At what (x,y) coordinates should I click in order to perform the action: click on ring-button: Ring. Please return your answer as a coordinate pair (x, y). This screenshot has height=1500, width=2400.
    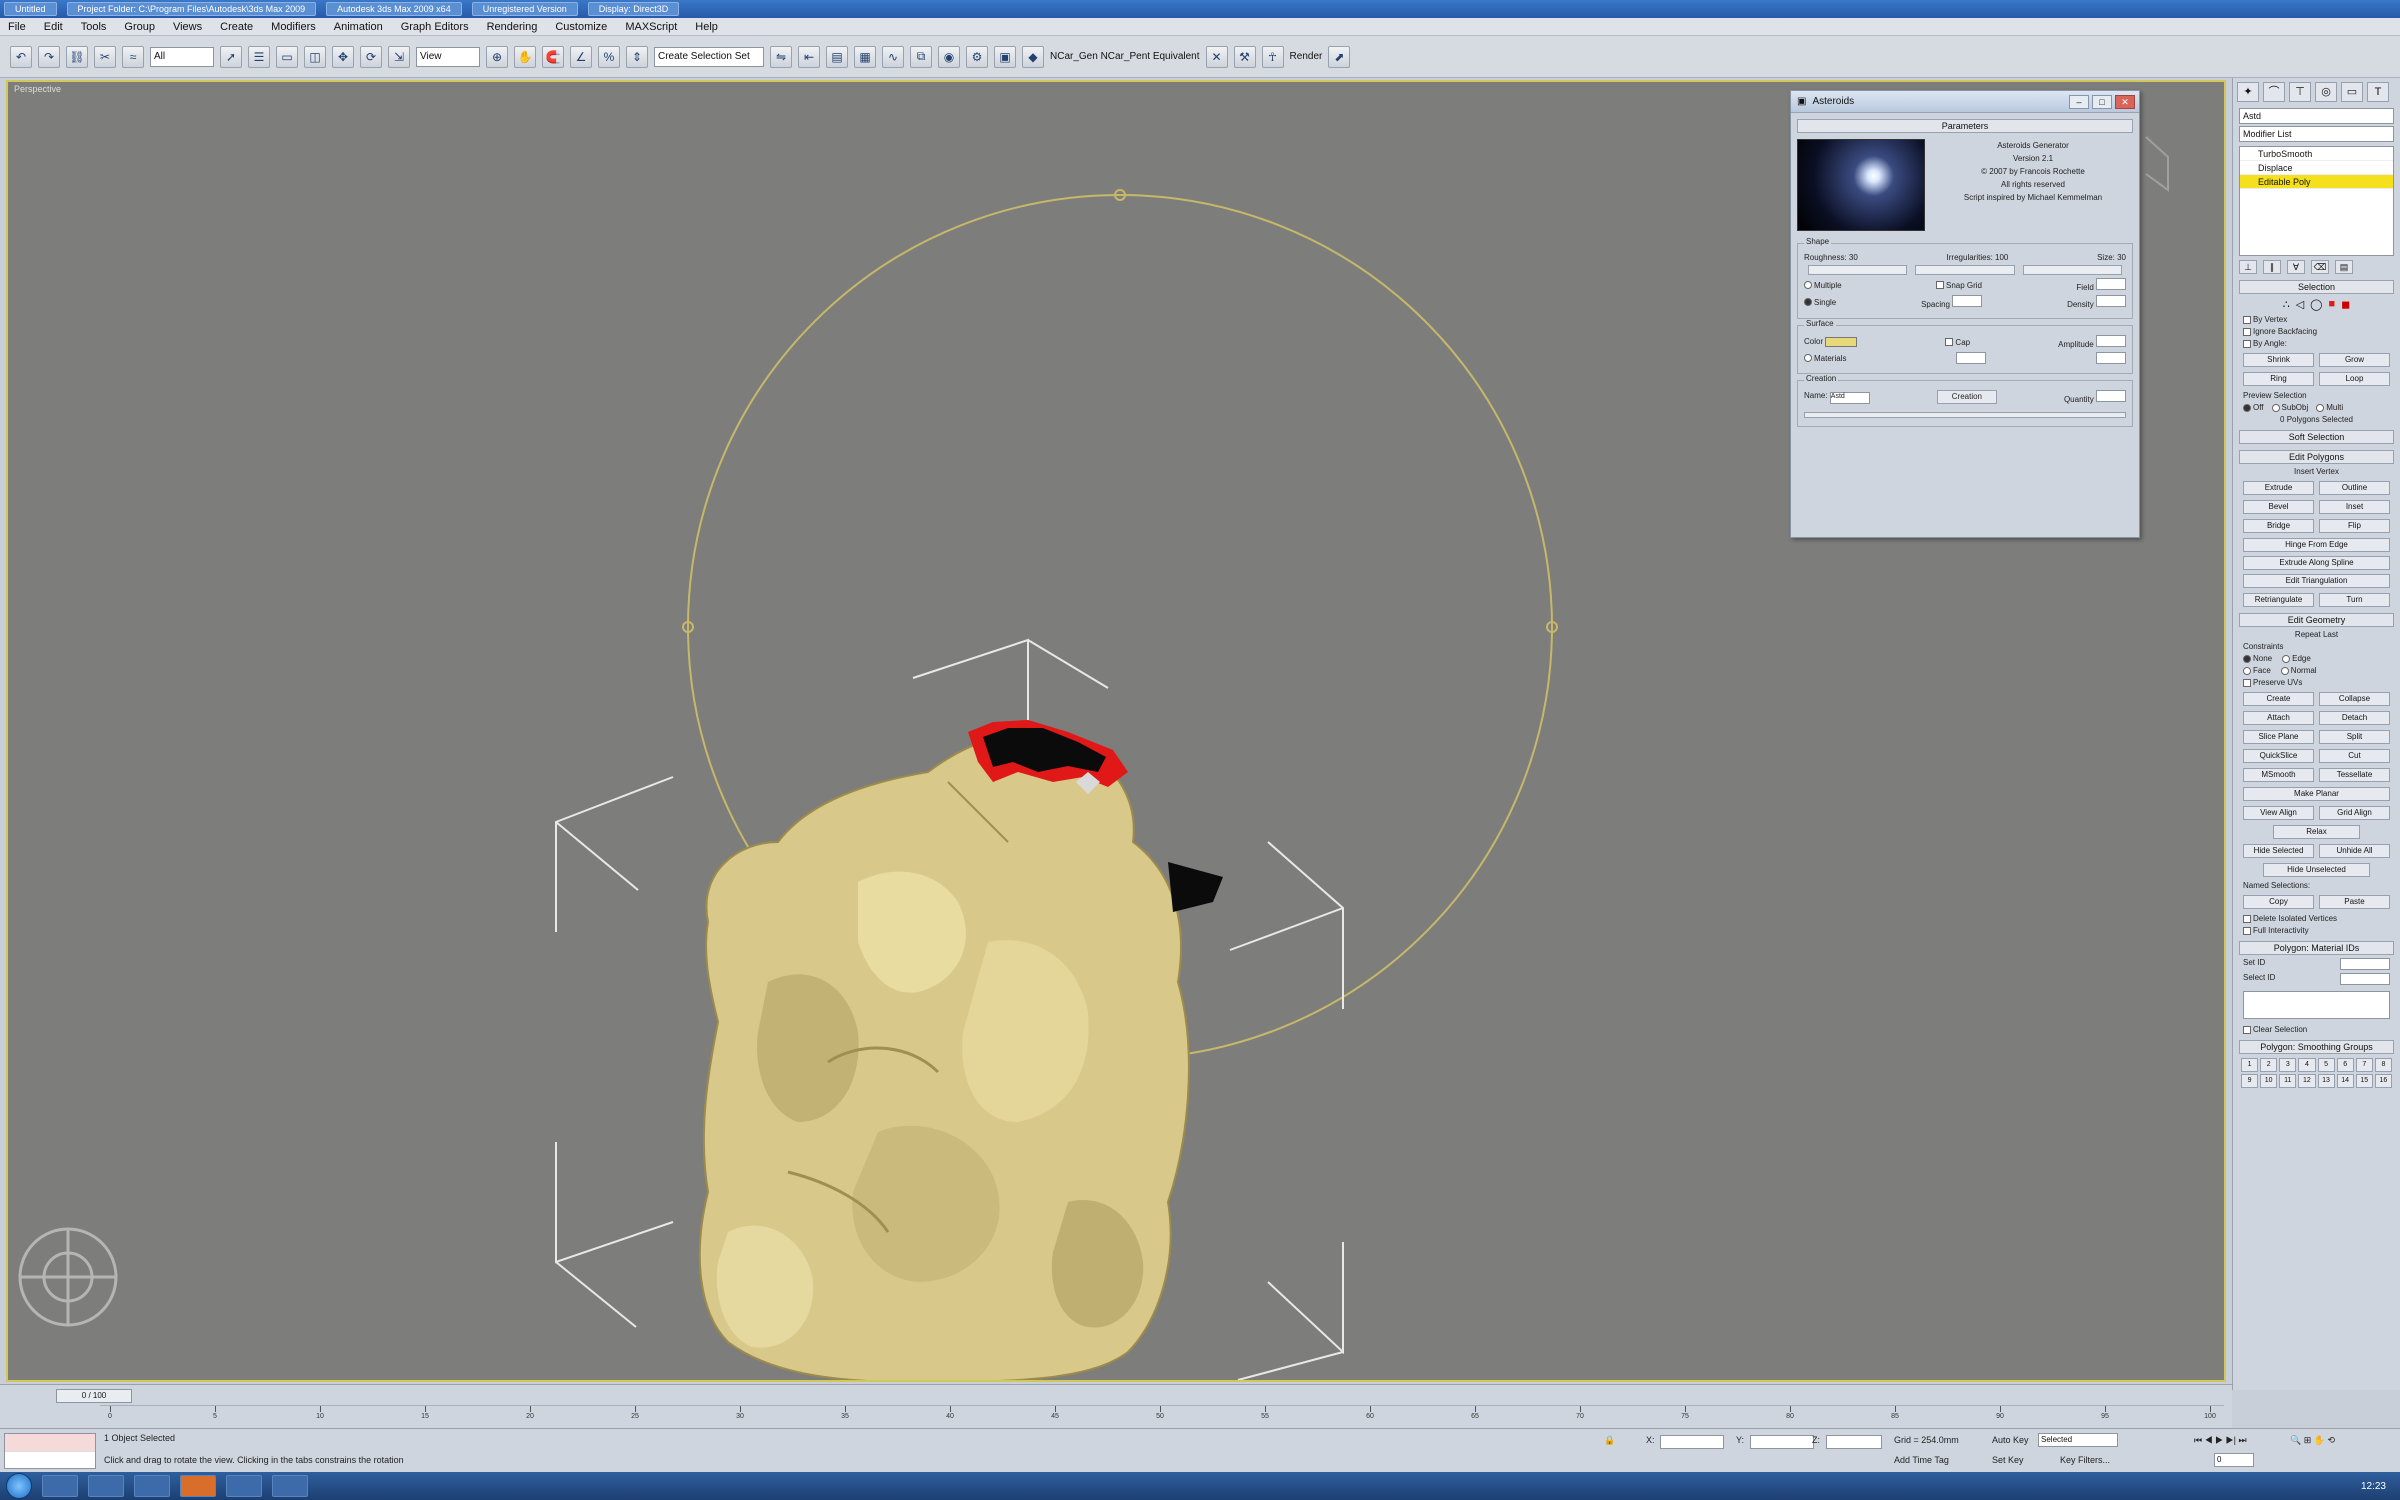
    Looking at the image, I should click on (2278, 379).